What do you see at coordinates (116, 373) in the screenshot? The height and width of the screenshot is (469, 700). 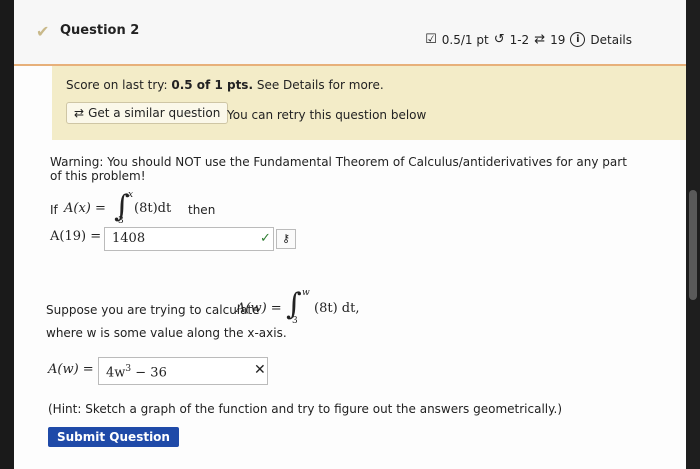 I see `answer-base: 4w` at bounding box center [116, 373].